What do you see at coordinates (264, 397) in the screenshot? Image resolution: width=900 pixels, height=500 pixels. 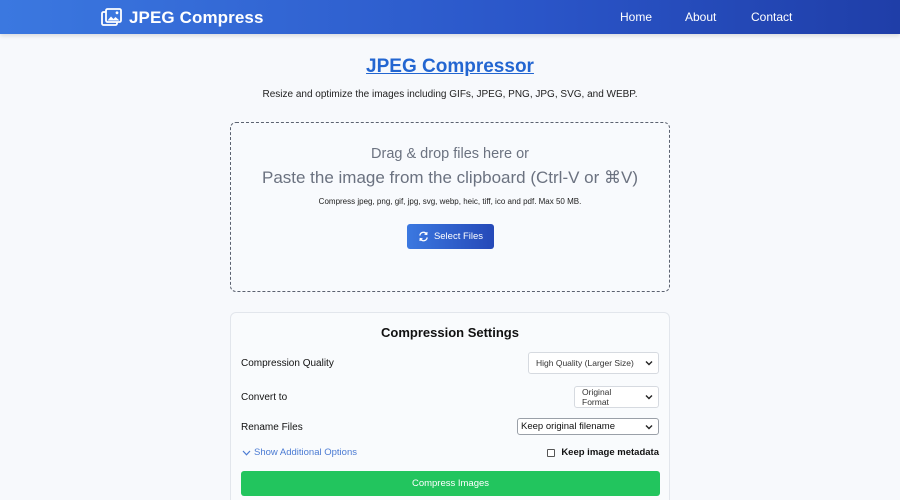 I see `convert-label: Convert to` at bounding box center [264, 397].